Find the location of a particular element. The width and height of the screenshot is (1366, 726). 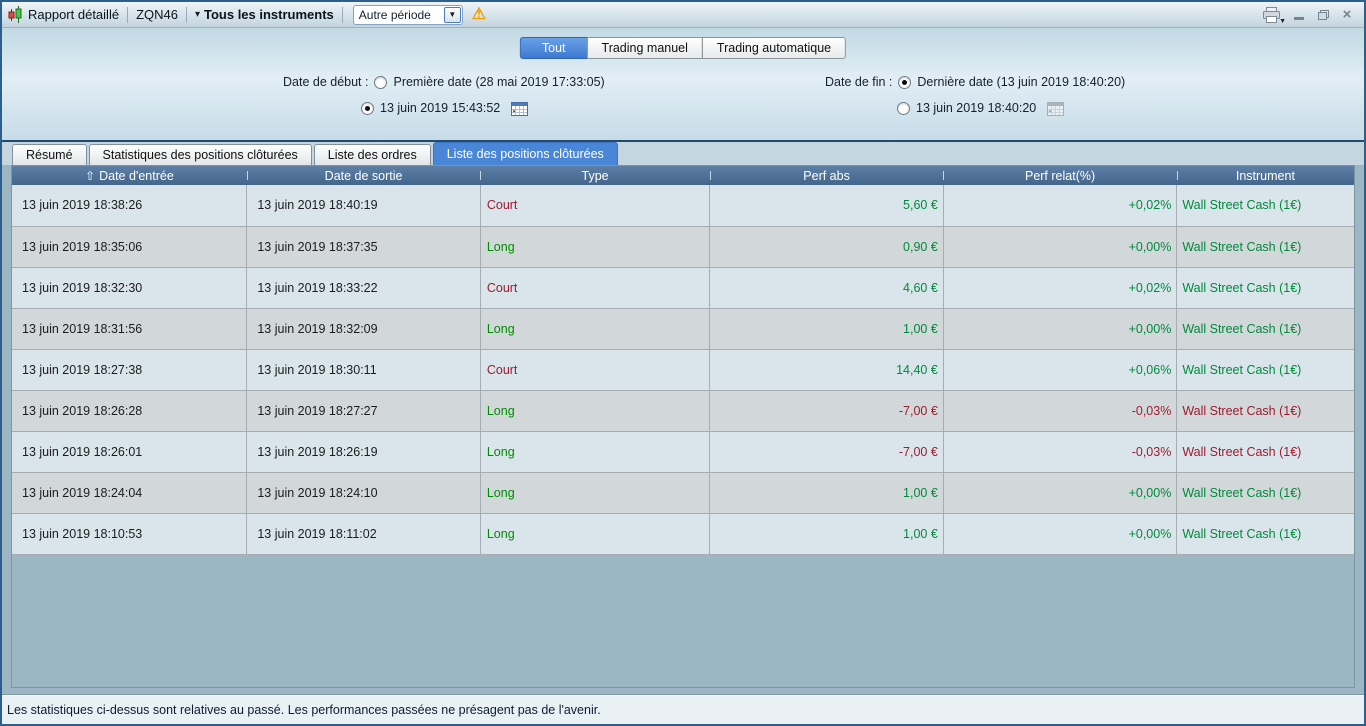

combo-dropdown-button: ▼ is located at coordinates (452, 14).